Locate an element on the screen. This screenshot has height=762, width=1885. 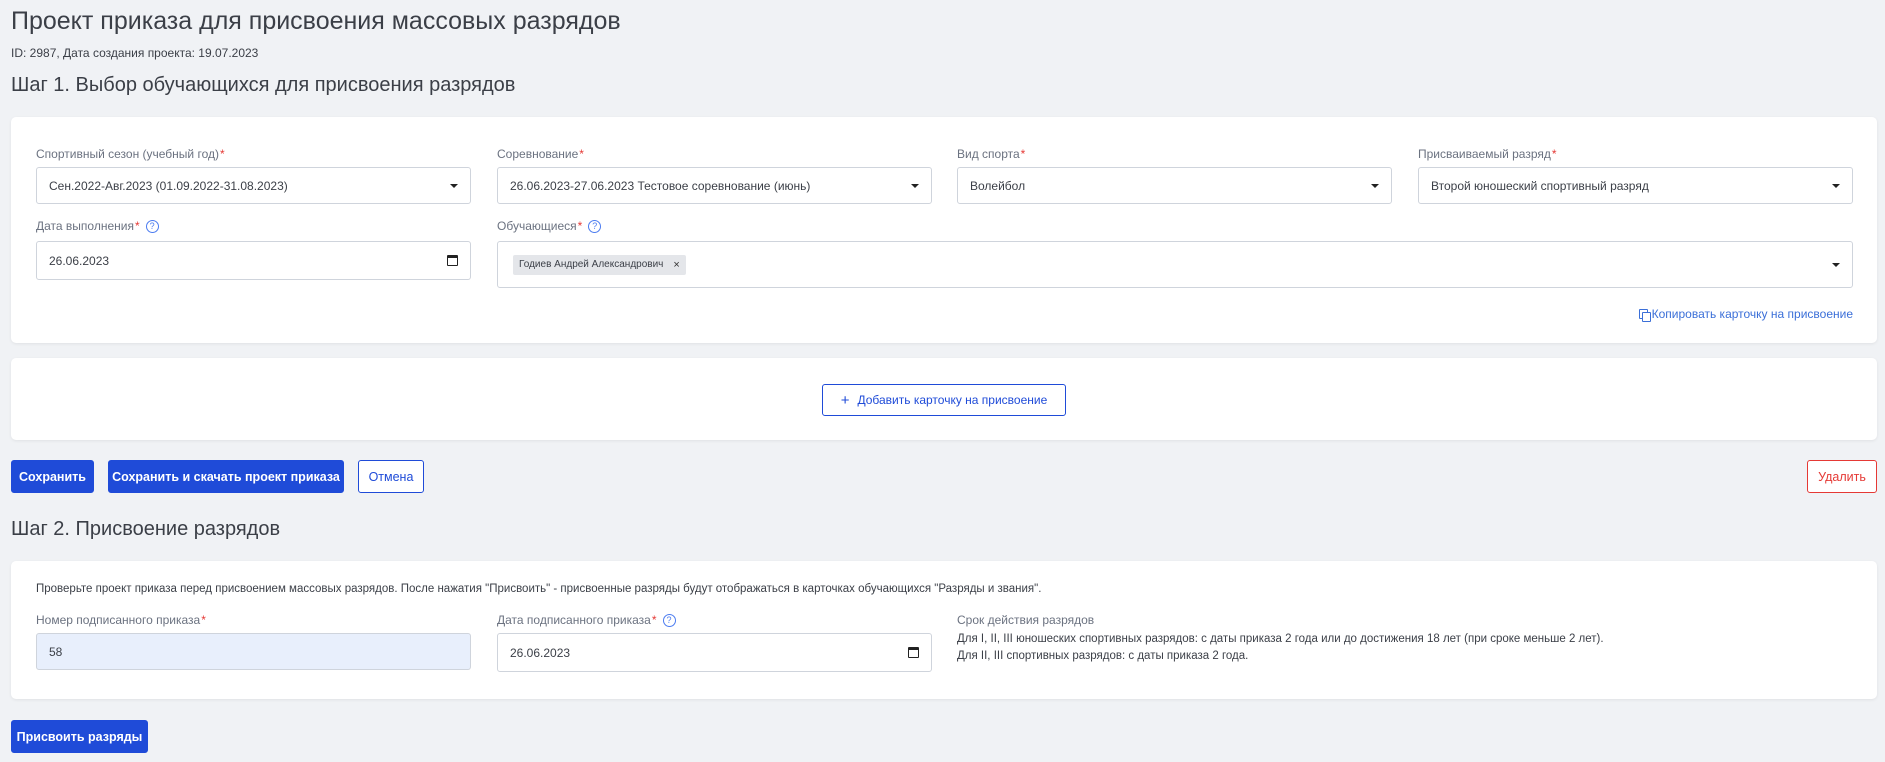
completion-date-input: 26.06.2023 is located at coordinates (253, 260).